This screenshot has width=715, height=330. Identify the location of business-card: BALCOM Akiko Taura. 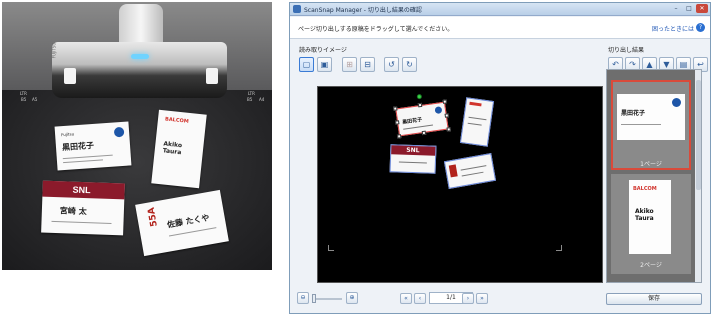
(179, 149).